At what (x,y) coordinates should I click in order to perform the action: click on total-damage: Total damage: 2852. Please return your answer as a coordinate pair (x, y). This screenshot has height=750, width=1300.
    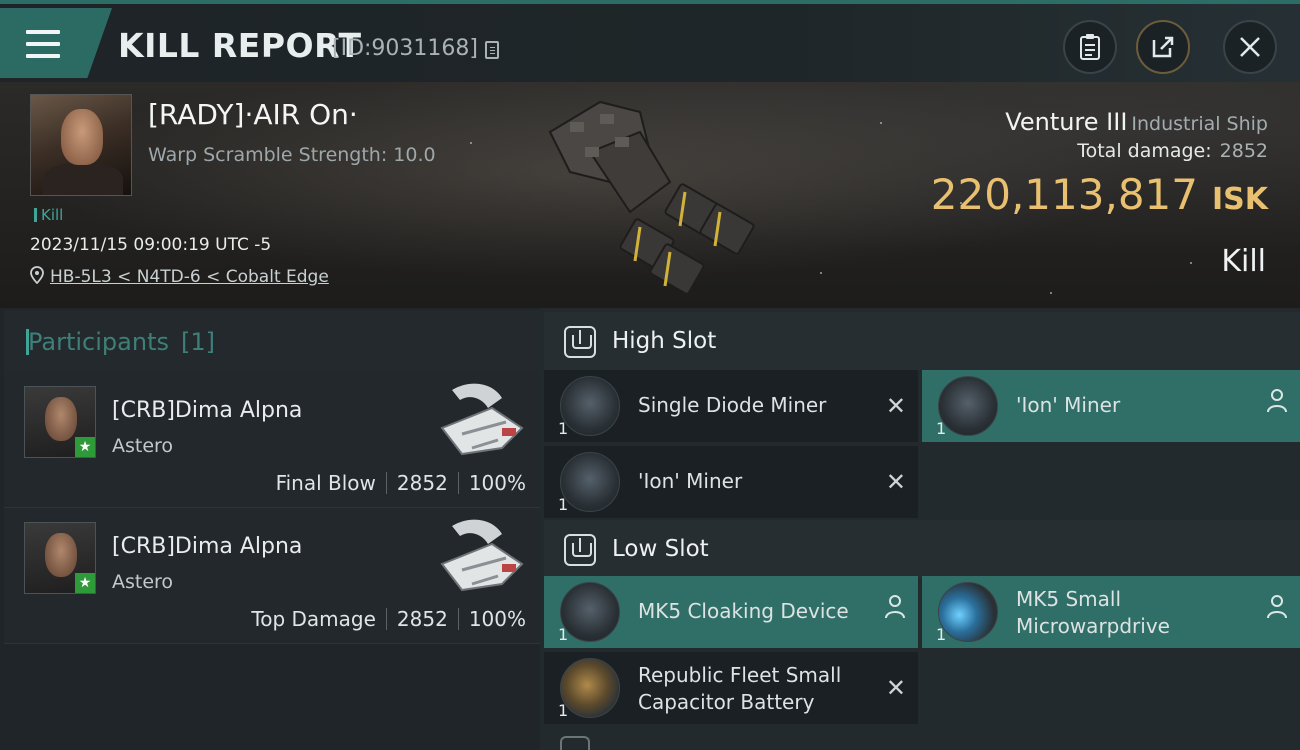
    Looking at the image, I should click on (1172, 151).